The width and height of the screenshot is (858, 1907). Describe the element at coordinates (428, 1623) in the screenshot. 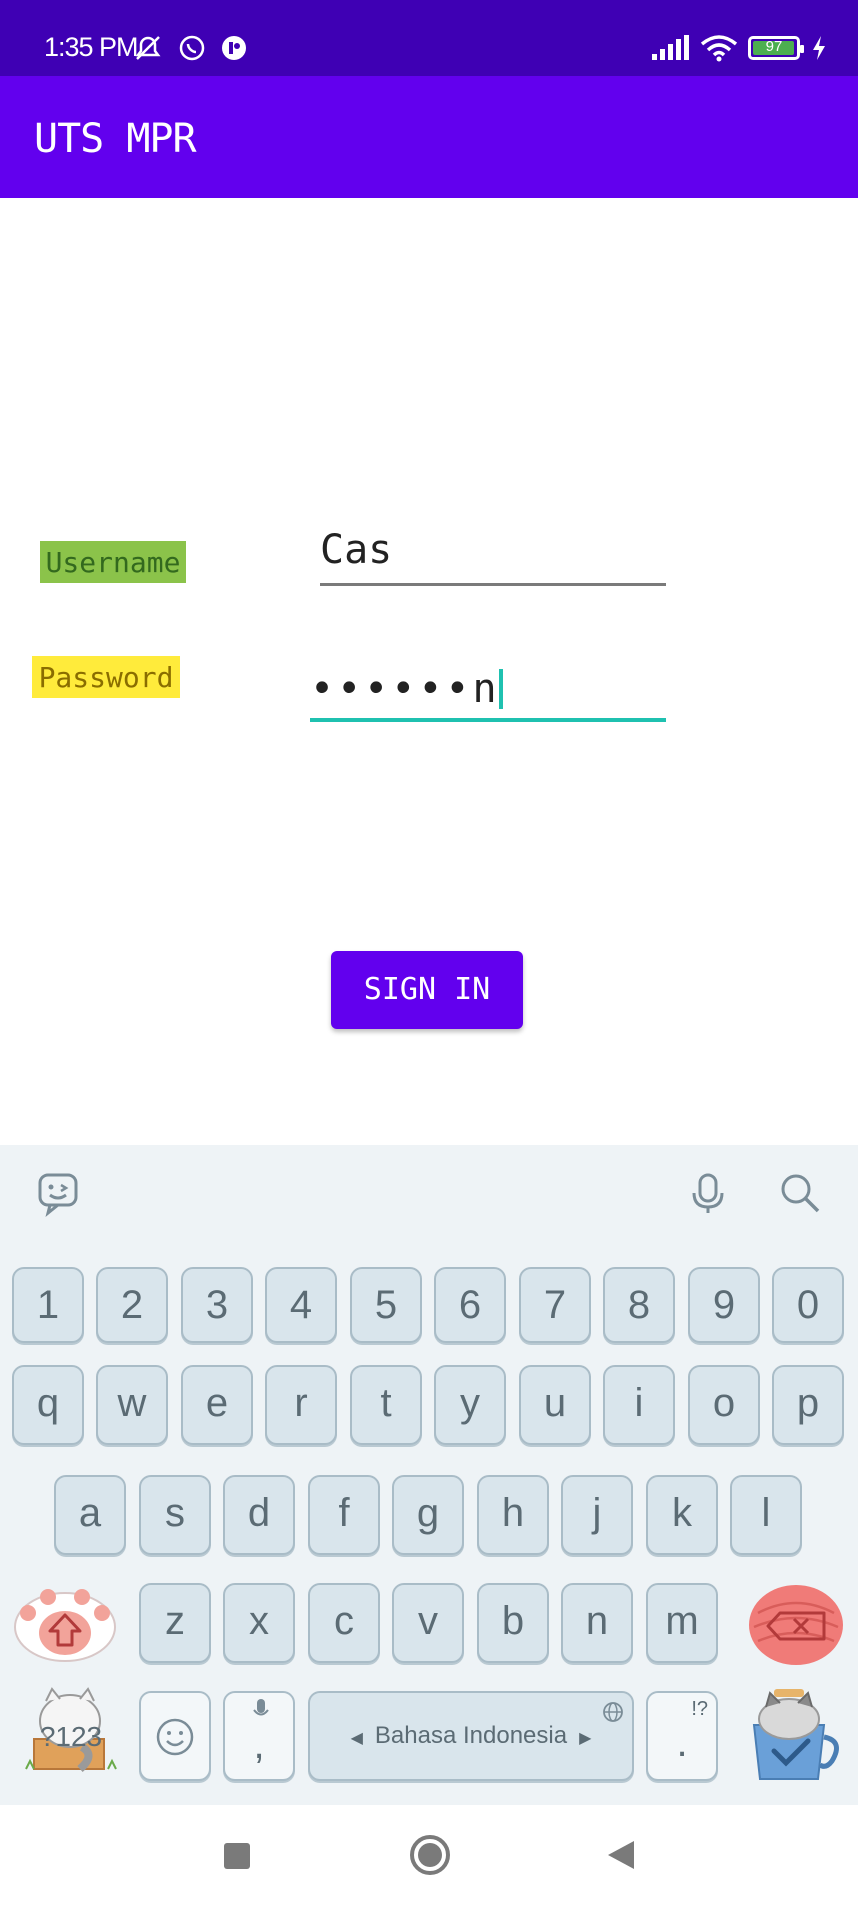

I see `key-v: v` at that location.